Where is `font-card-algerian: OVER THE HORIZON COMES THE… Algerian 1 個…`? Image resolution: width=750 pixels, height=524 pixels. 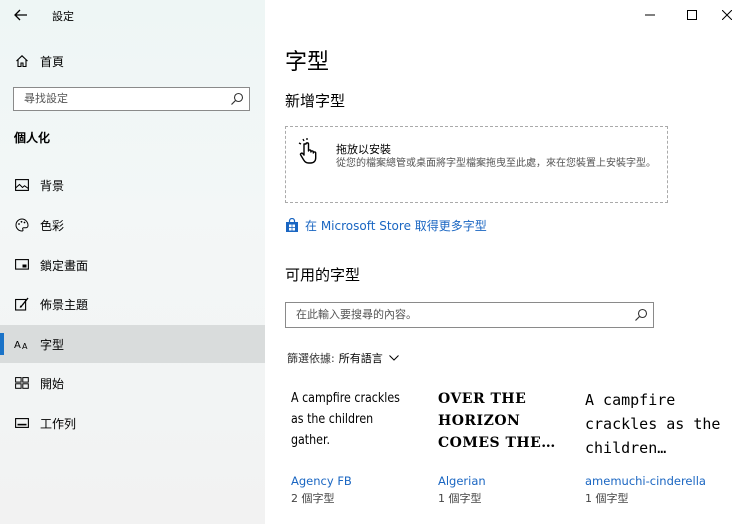
font-card-algerian: OVER THE HORIZON COMES THE… Algerian 1 個… is located at coordinates (499, 448).